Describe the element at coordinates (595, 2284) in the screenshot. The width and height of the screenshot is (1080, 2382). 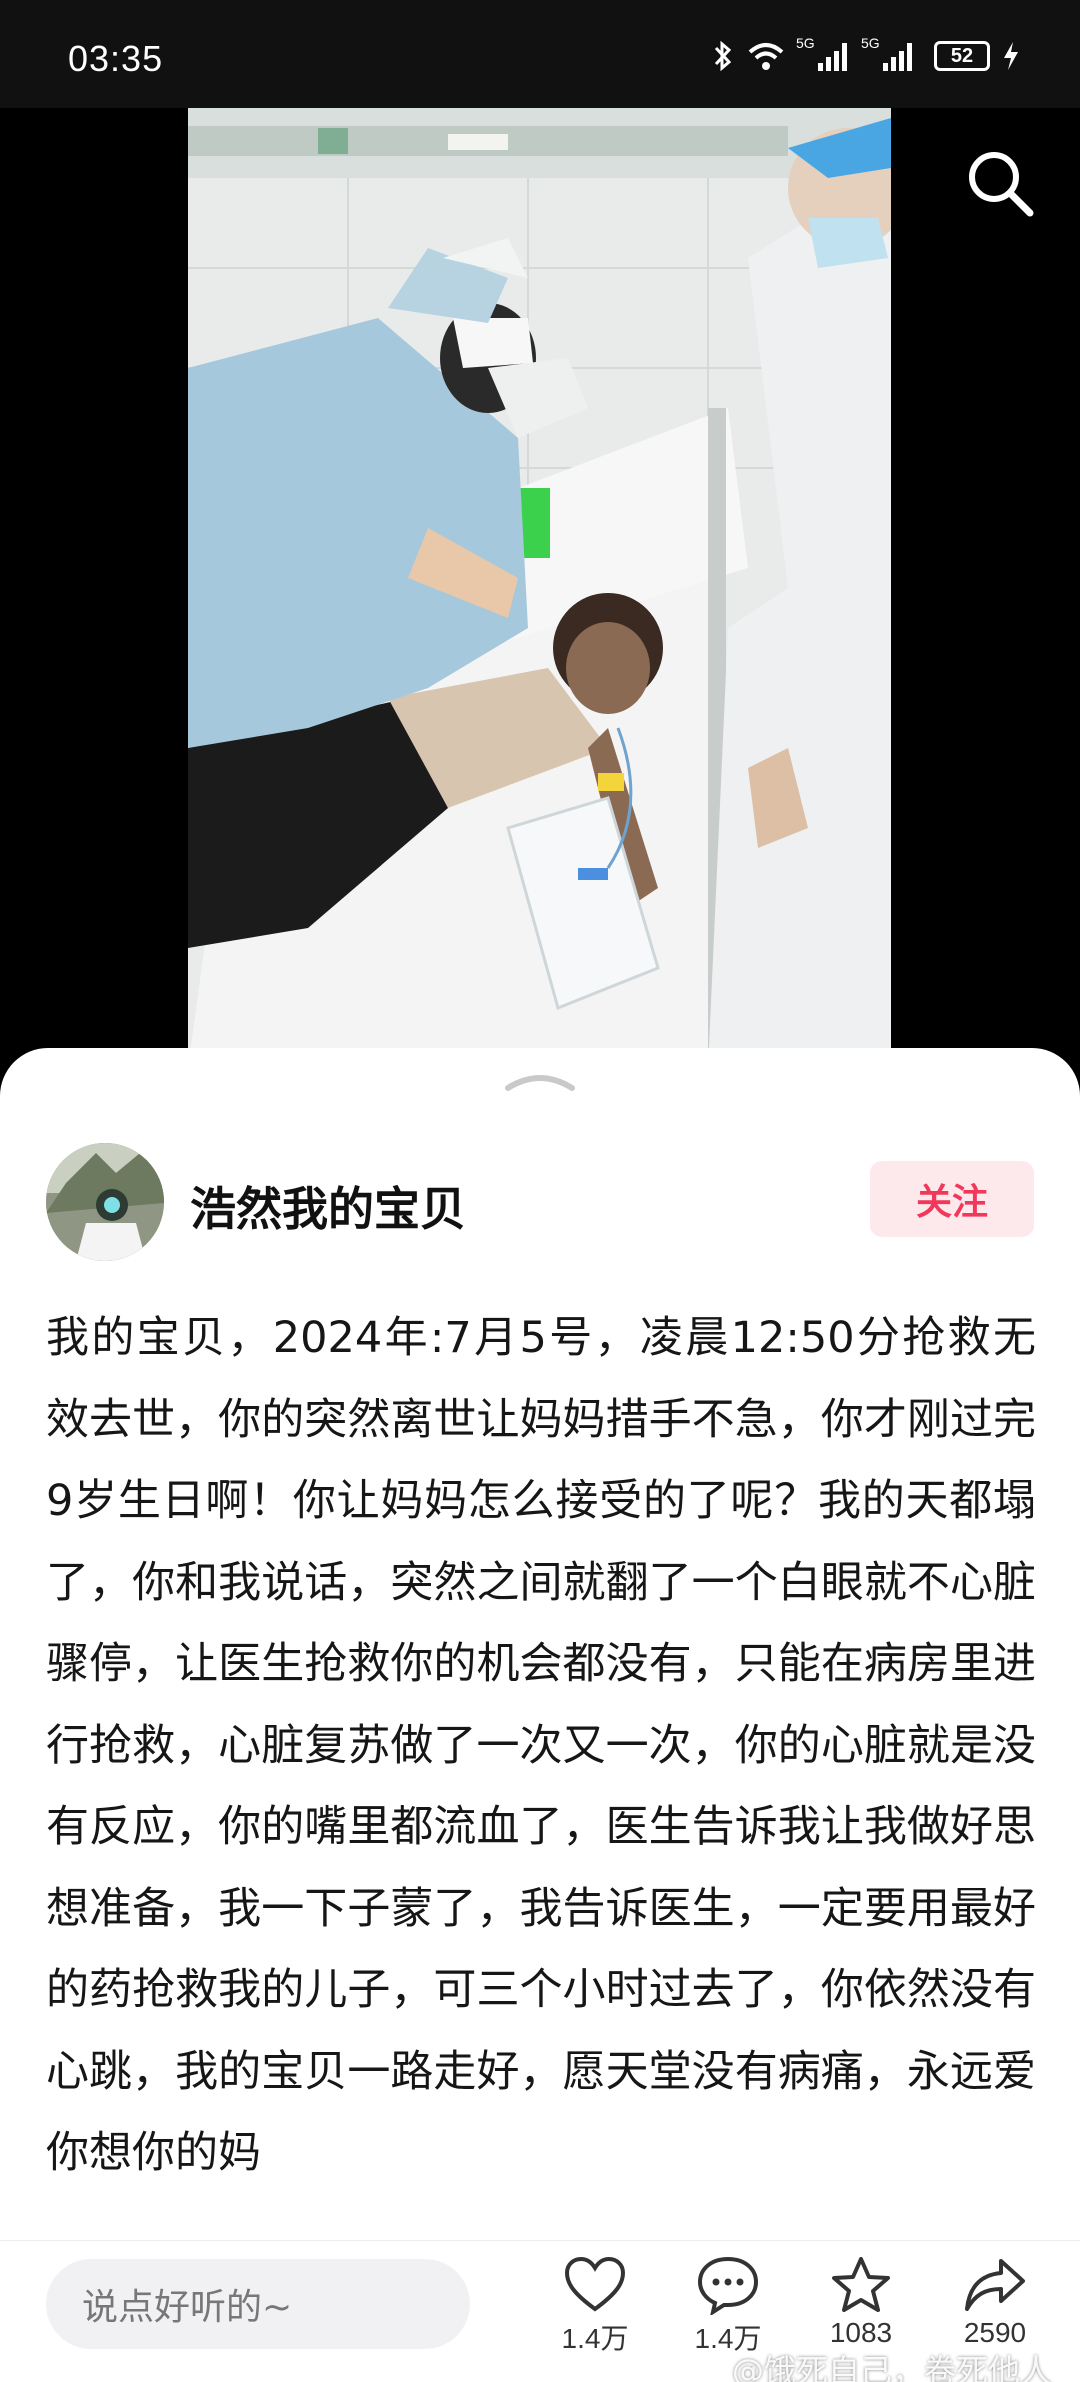
I see `heart-icon` at that location.